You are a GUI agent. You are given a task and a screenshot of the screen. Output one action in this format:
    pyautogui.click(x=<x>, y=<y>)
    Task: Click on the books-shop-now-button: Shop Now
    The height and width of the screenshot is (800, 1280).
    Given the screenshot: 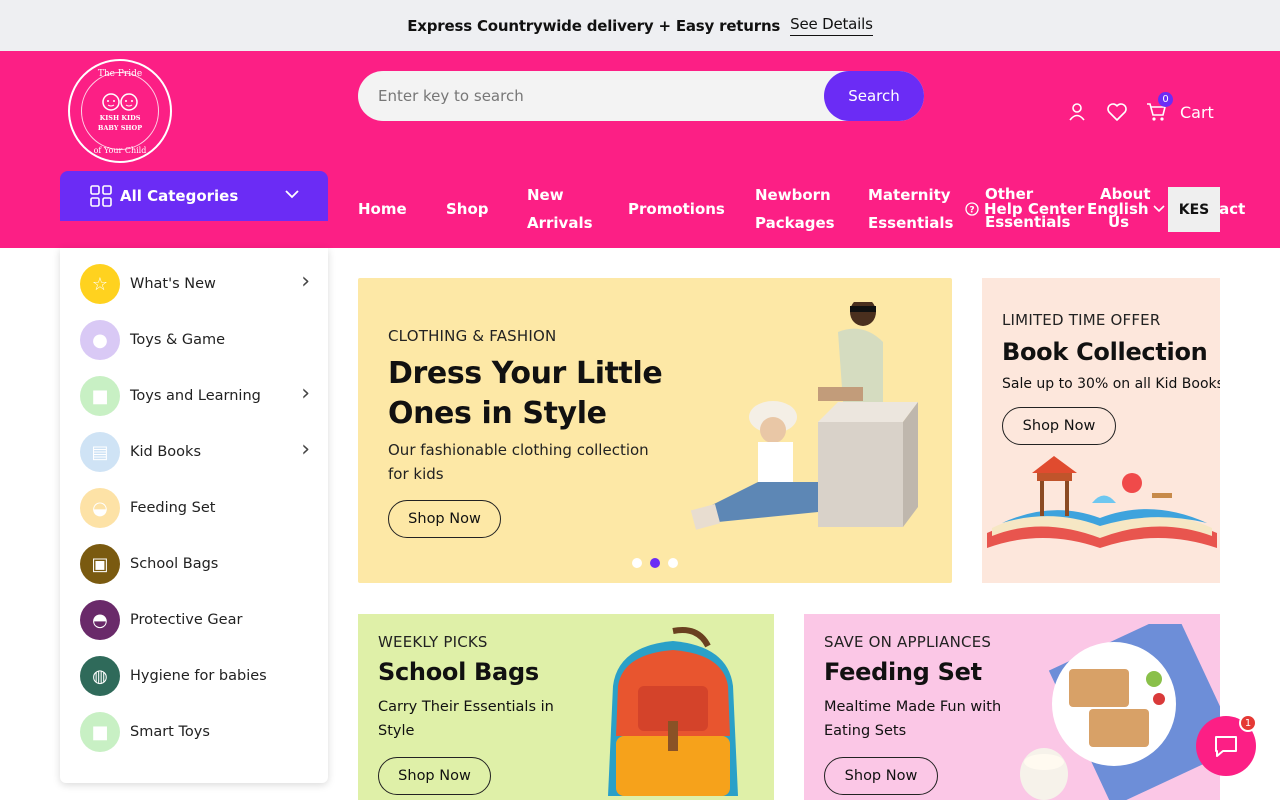 What is the action you would take?
    pyautogui.click(x=1059, y=426)
    